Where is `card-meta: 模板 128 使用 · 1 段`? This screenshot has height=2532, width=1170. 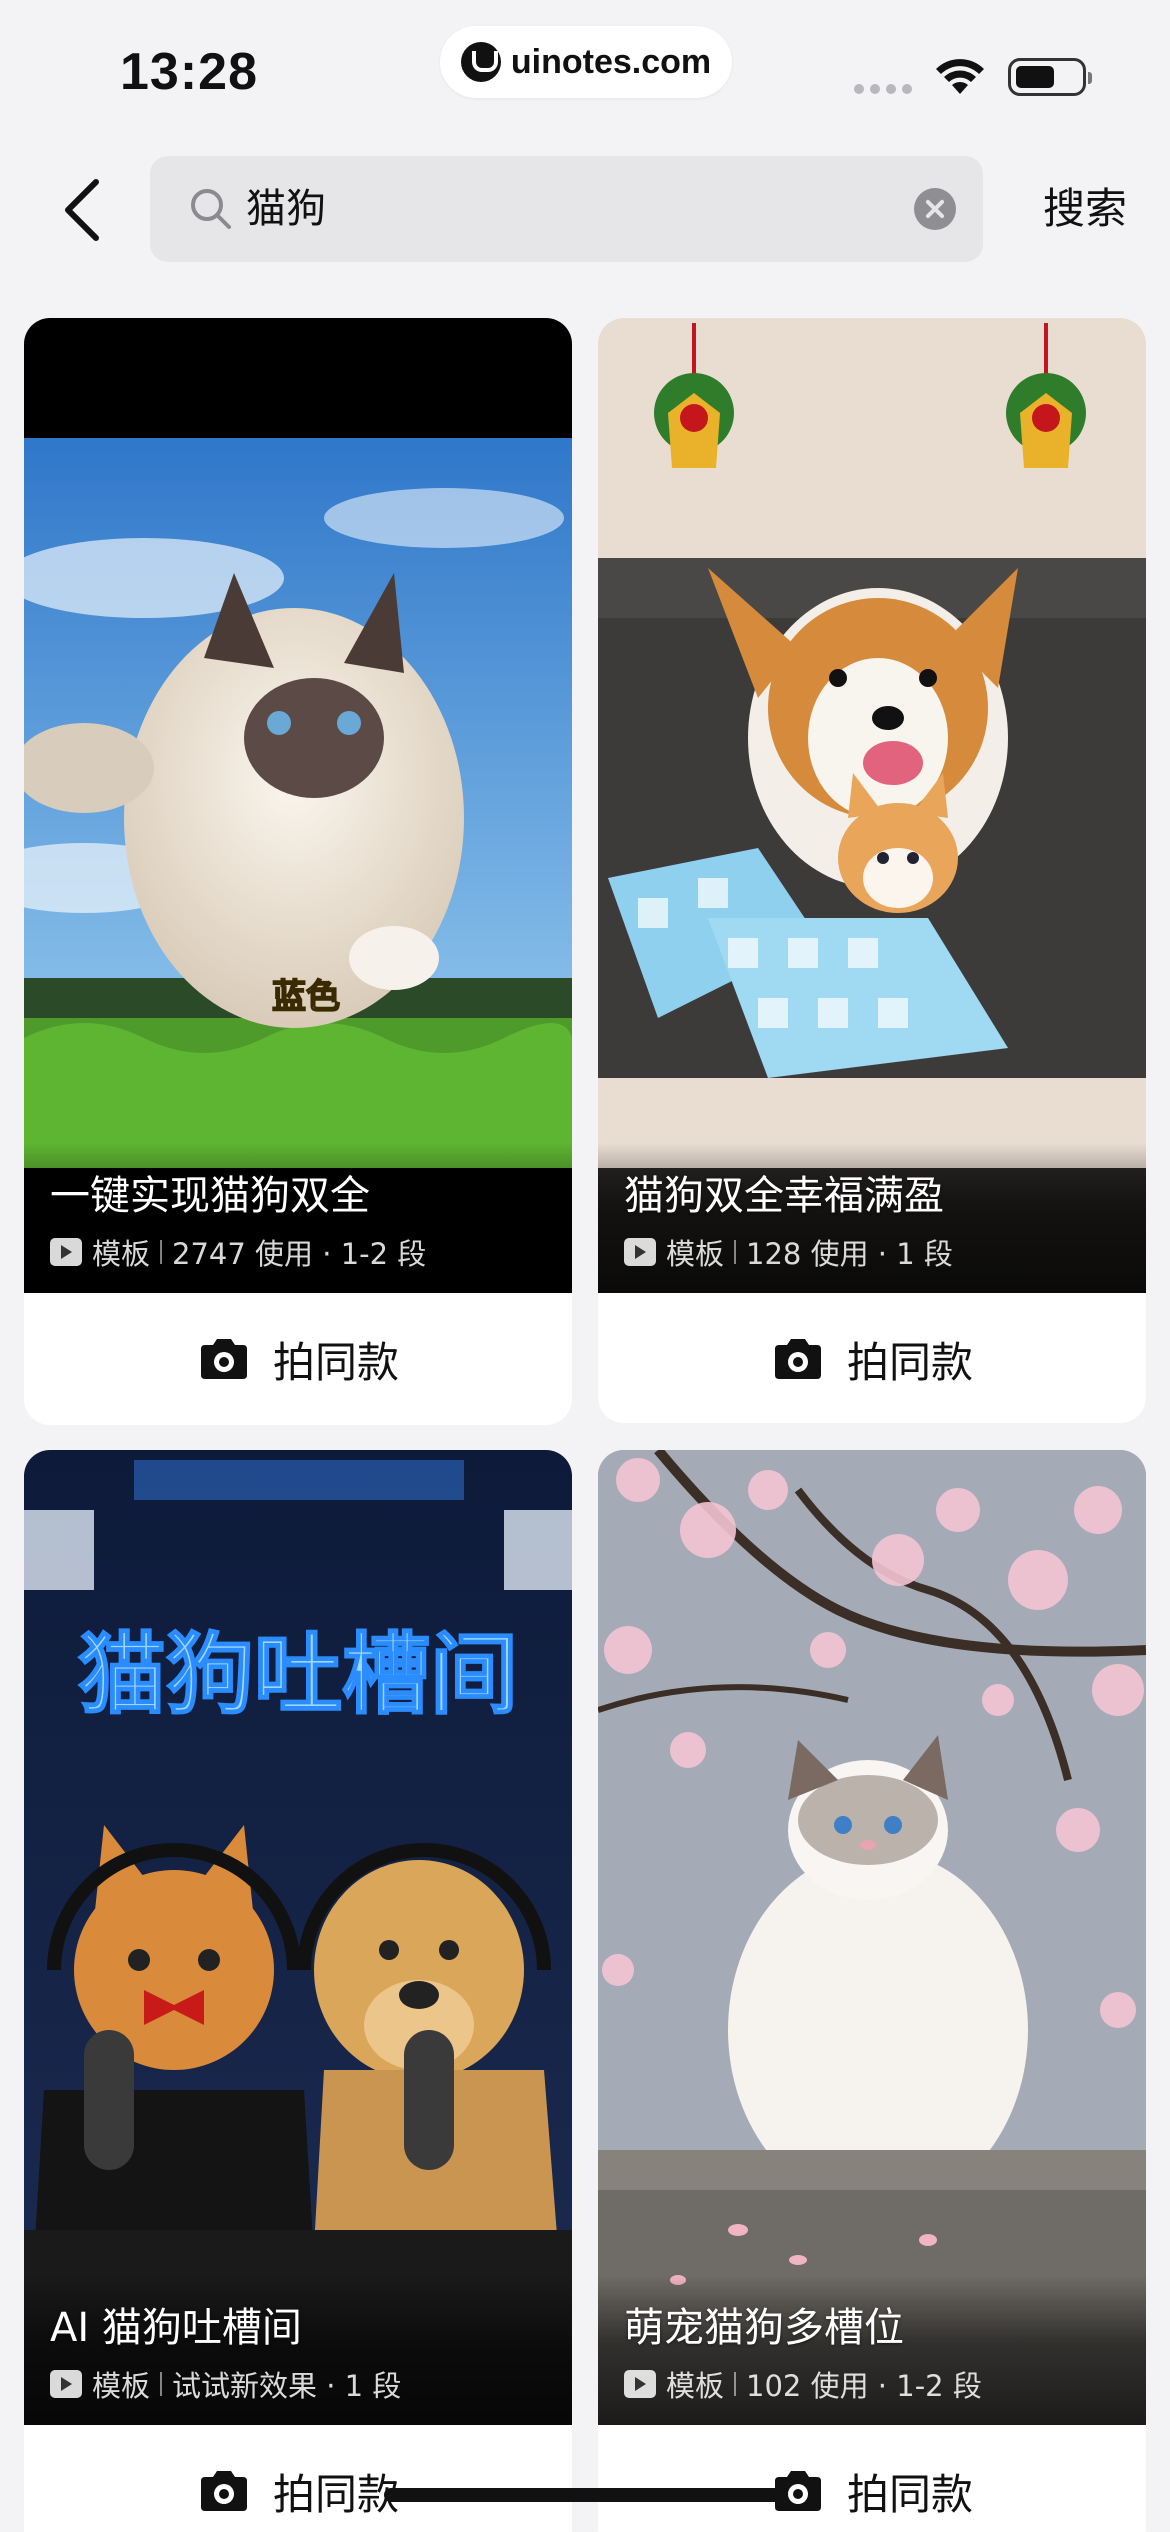
card-meta: 模板 128 使用 · 1 段 is located at coordinates (788, 1253).